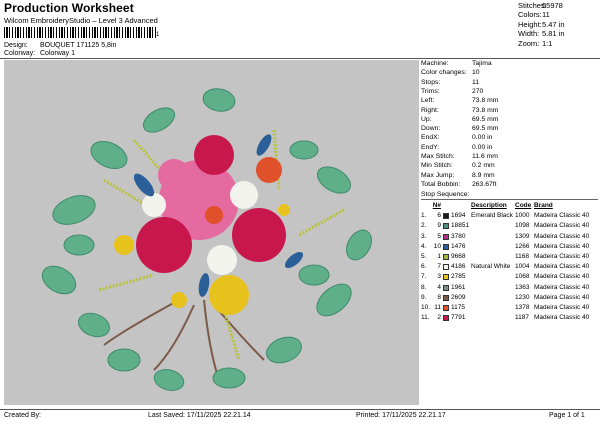  I want to click on table-row: 7. 3 2785 1068 Madeira Classic 40, so click(509, 277).